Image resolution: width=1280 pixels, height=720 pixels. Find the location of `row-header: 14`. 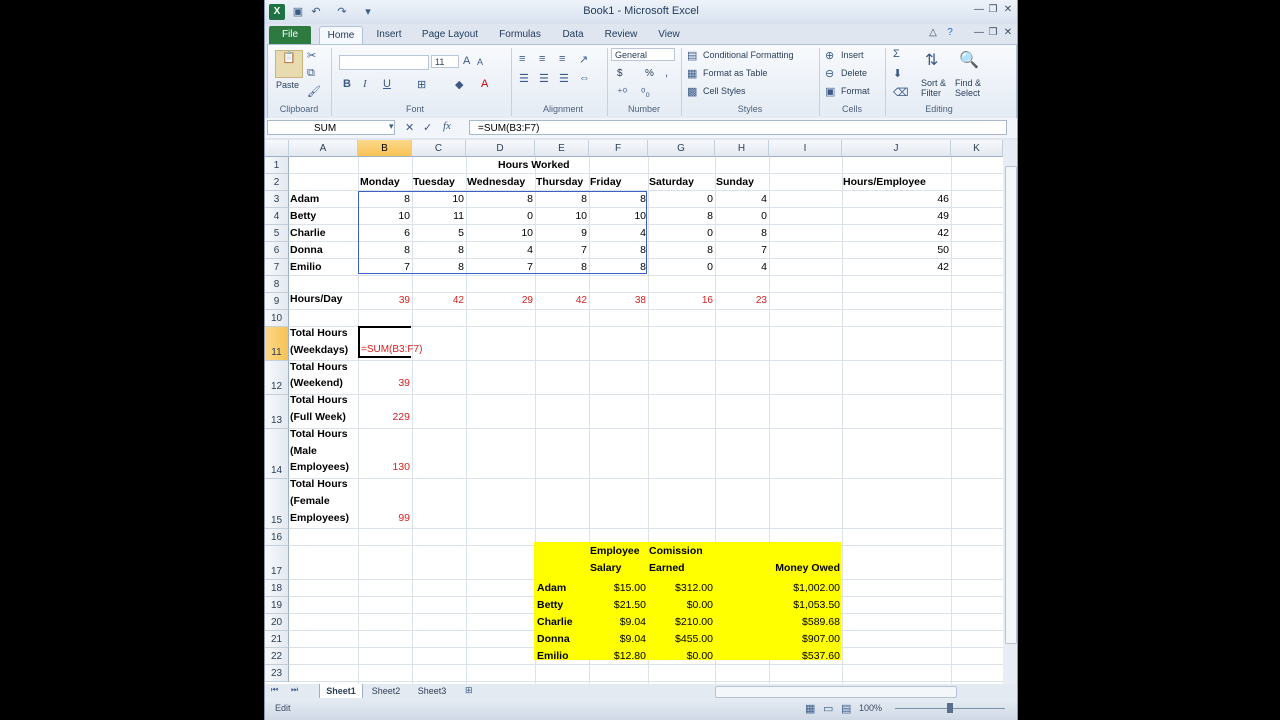

row-header: 14 is located at coordinates (277, 454).